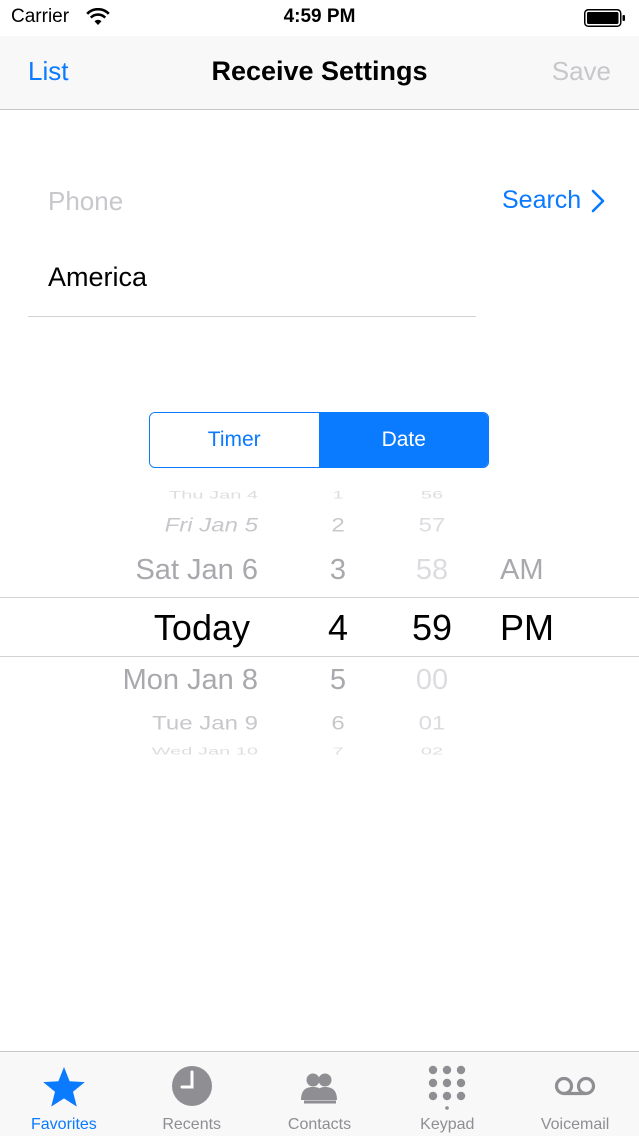  Describe the element at coordinates (432, 724) in the screenshot. I see `picker-minute-option: 01` at that location.